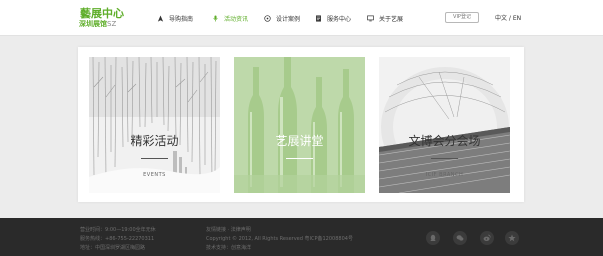 The image size is (603, 256). Describe the element at coordinates (236, 19) in the screenshot. I see `nav-label: 活动资讯` at that location.